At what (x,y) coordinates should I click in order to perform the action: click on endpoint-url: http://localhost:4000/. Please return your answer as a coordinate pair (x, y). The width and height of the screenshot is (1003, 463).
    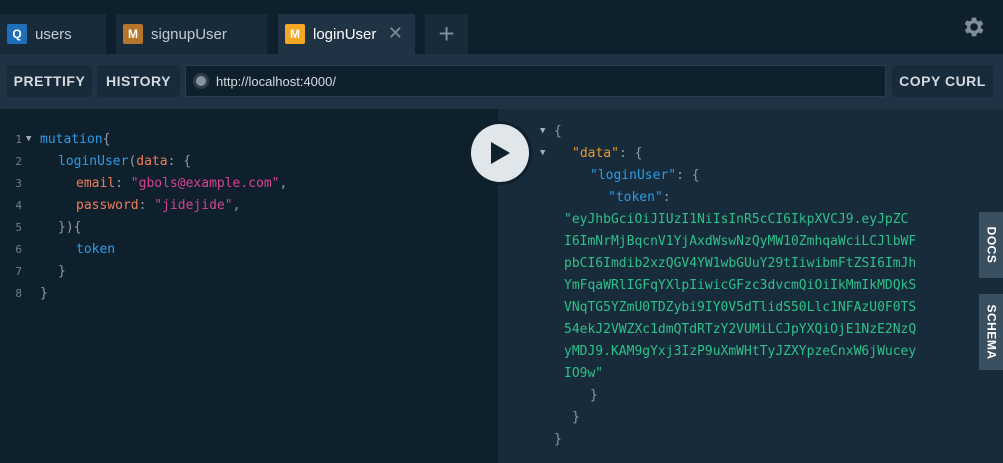
    Looking at the image, I should click on (276, 81).